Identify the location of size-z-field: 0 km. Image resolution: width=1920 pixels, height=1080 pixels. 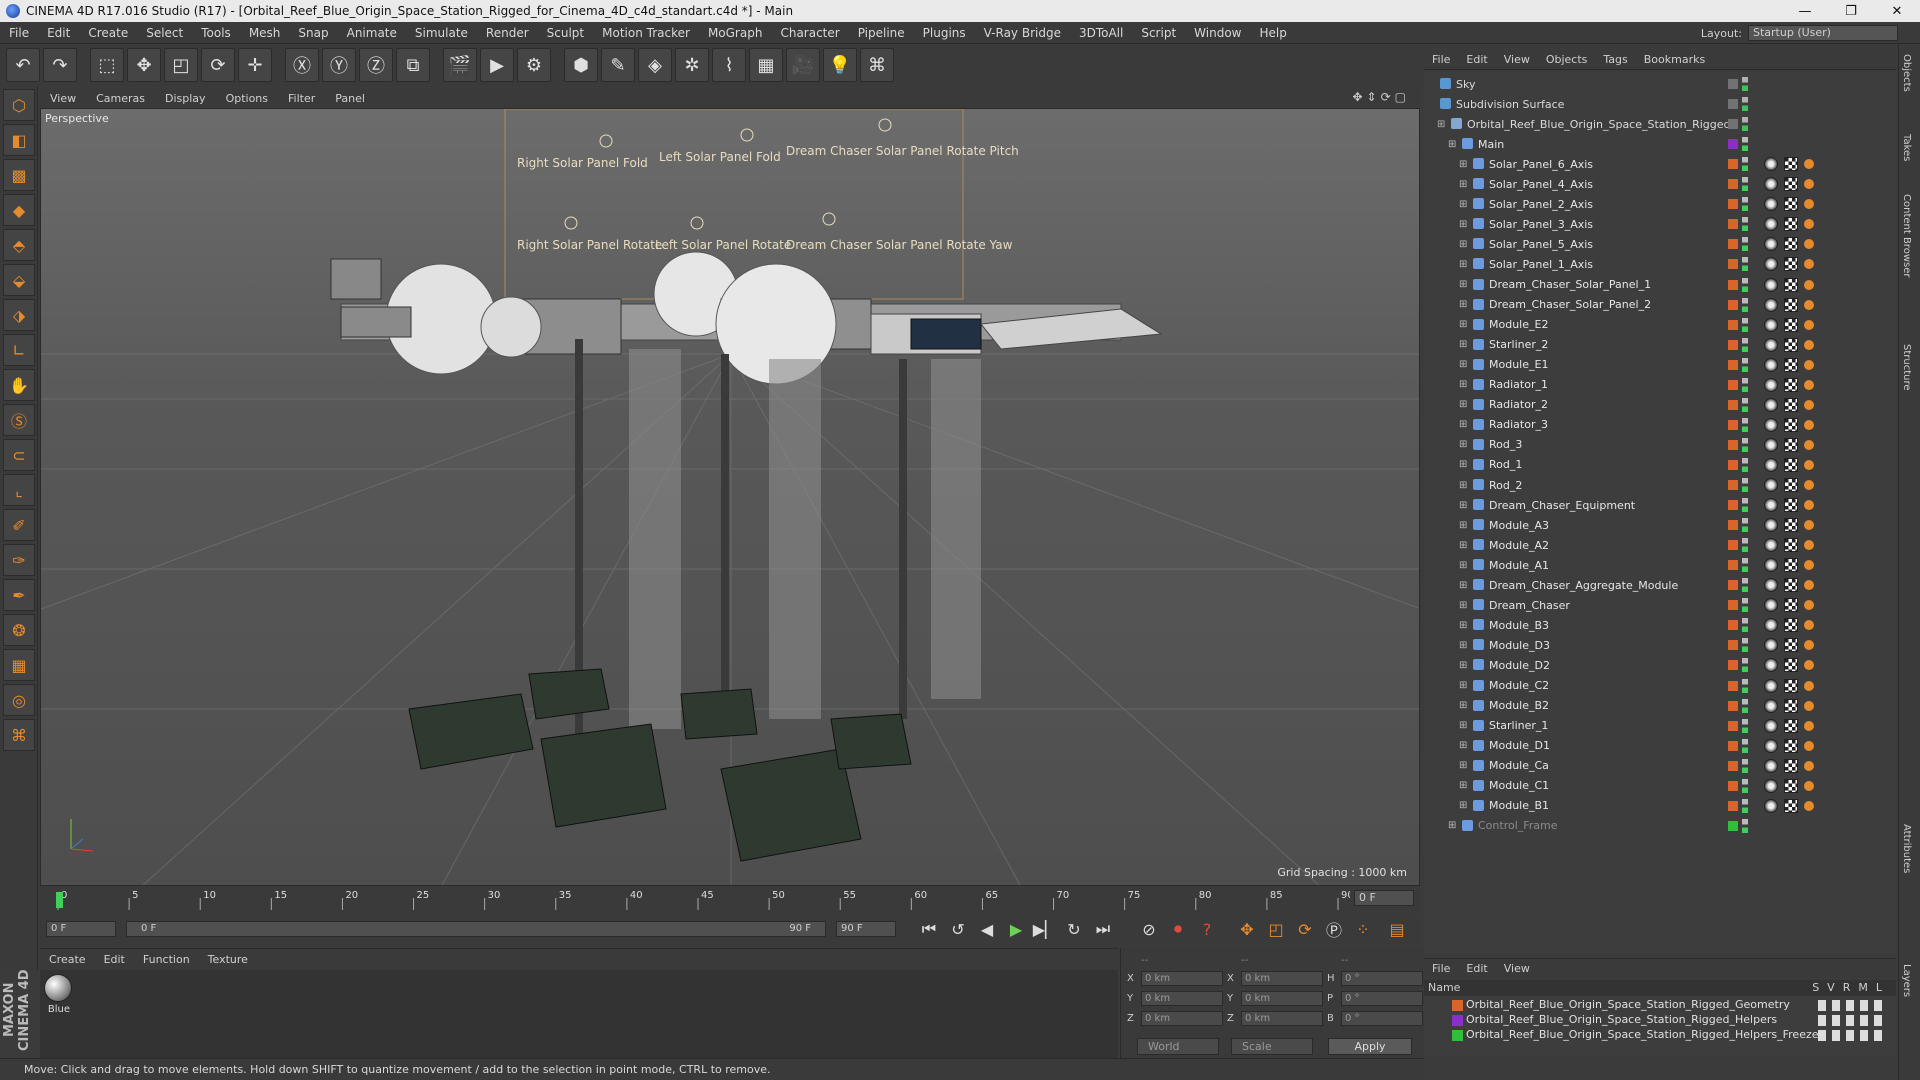
(1282, 1018).